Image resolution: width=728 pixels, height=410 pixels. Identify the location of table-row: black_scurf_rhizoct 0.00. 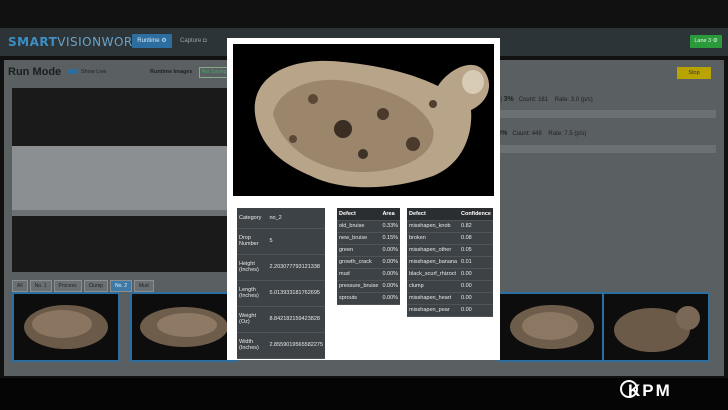
(450, 274).